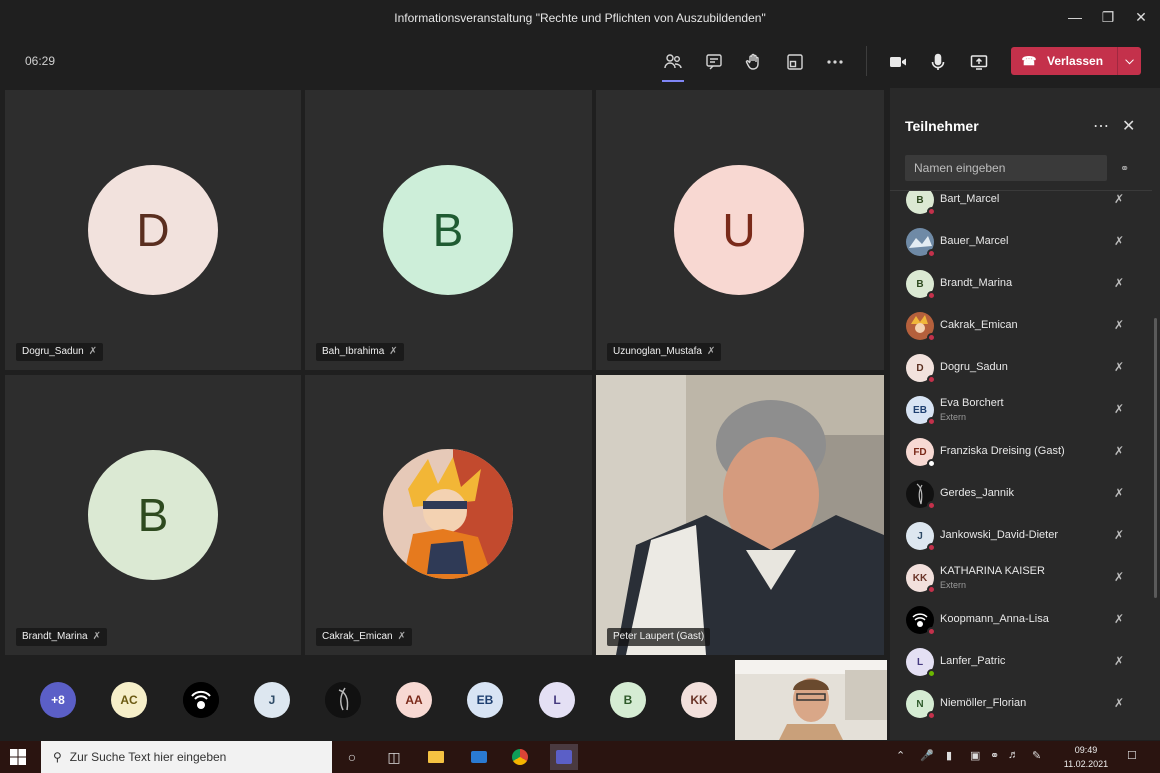 The width and height of the screenshot is (1160, 773). What do you see at coordinates (448, 230) in the screenshot?
I see `video-tile: B Bah_Ibrahima ✗` at bounding box center [448, 230].